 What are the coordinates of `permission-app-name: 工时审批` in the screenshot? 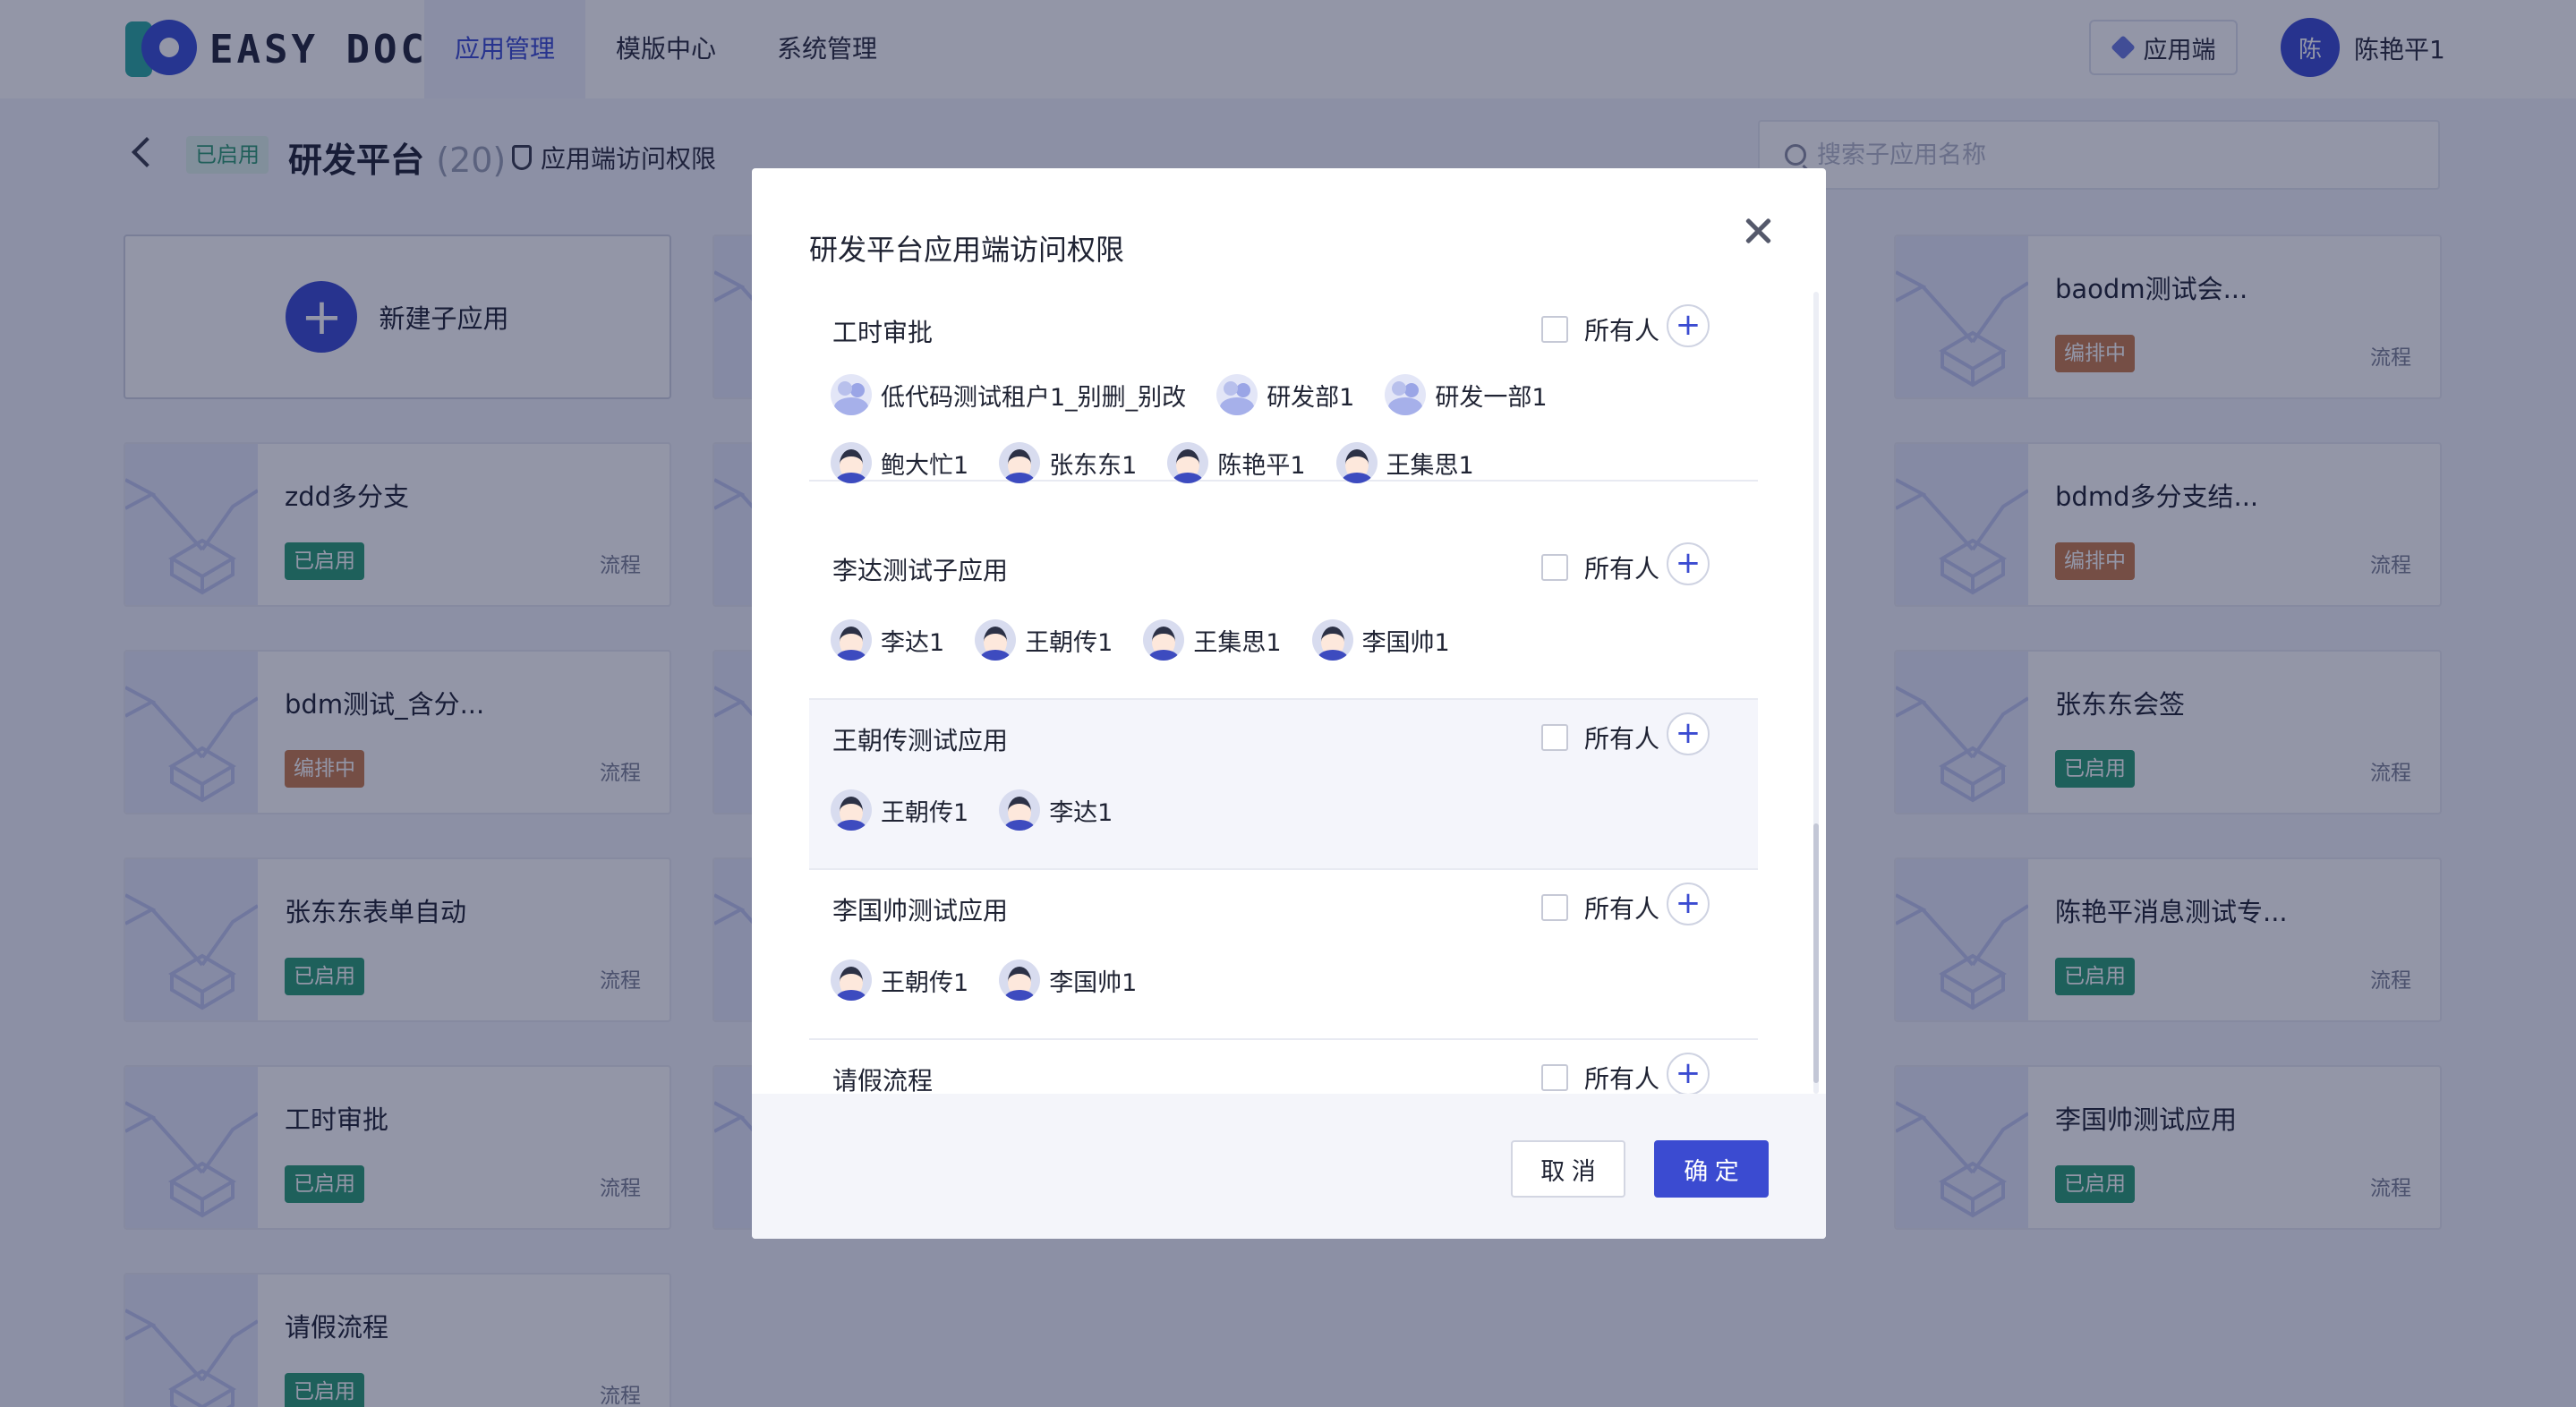 It's located at (883, 332).